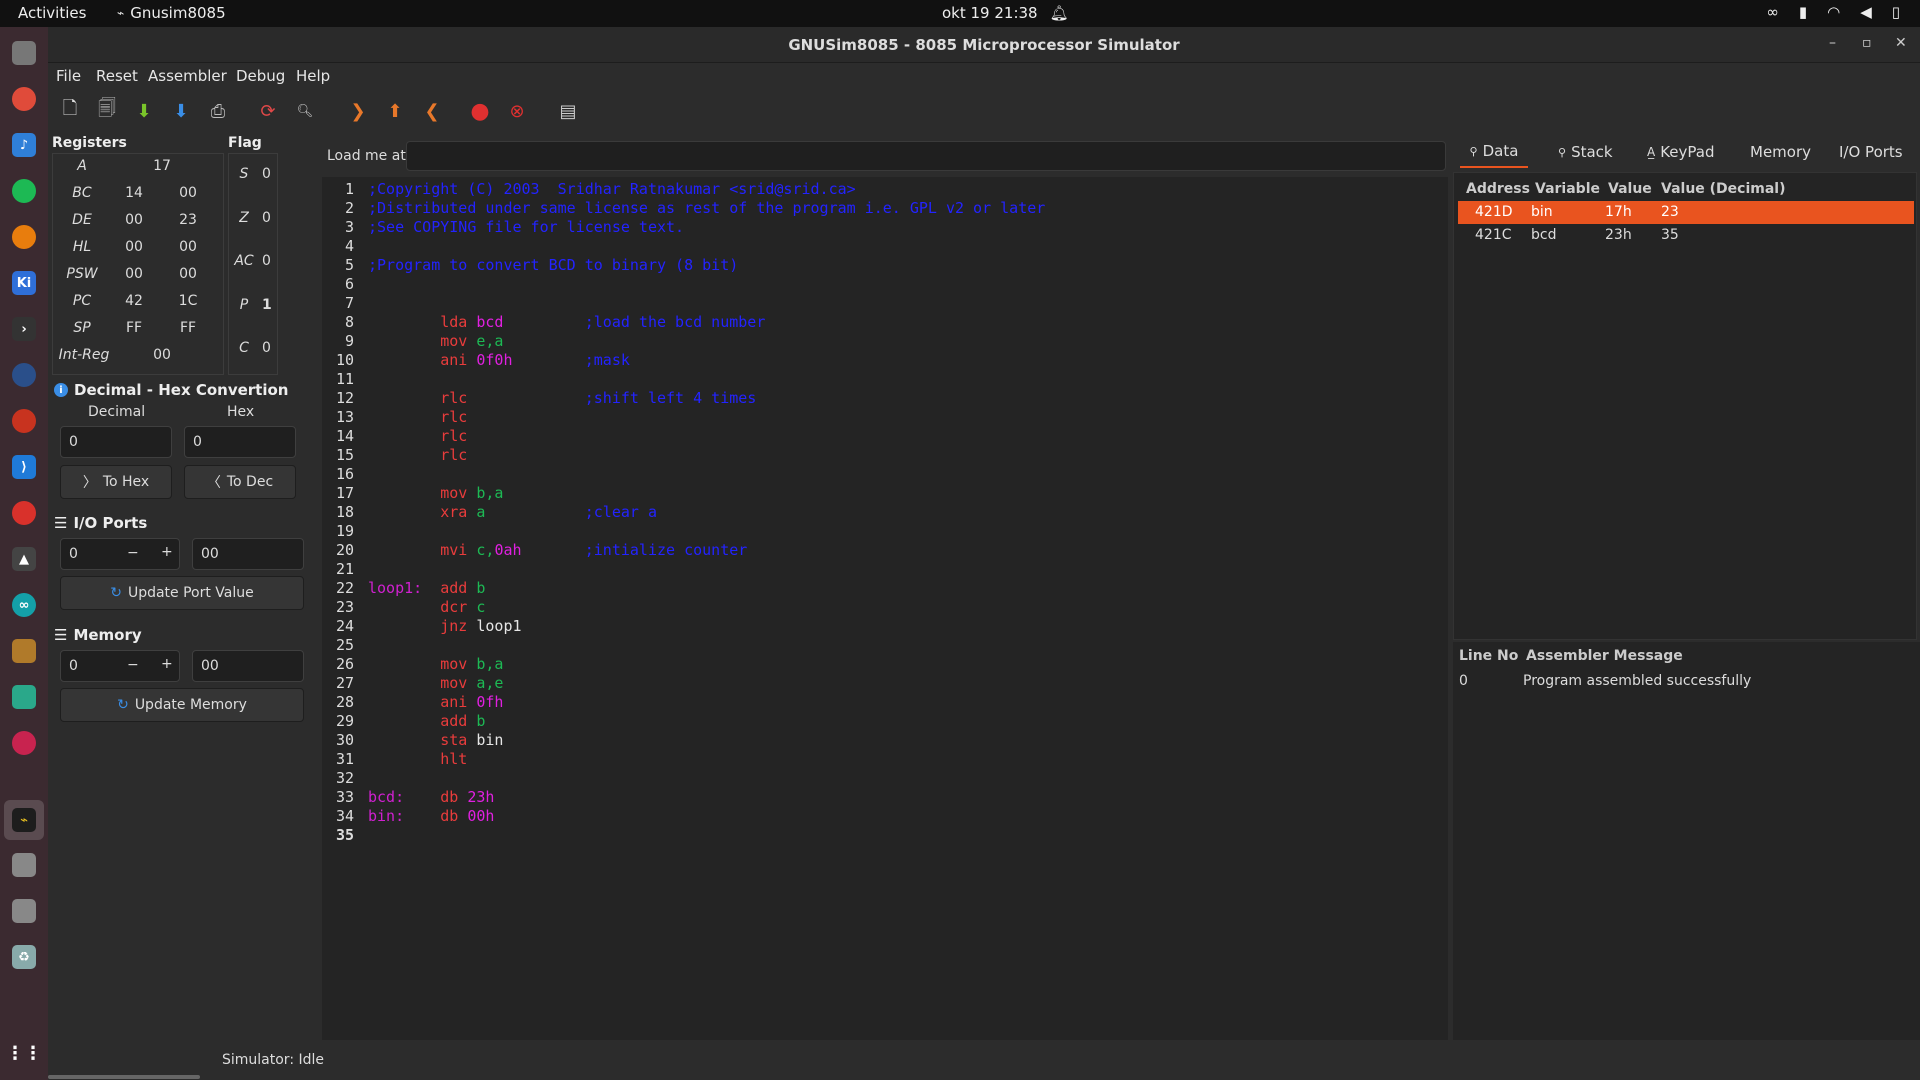  Describe the element at coordinates (480, 111) in the screenshot. I see `breakpoint-icon: ●` at that location.